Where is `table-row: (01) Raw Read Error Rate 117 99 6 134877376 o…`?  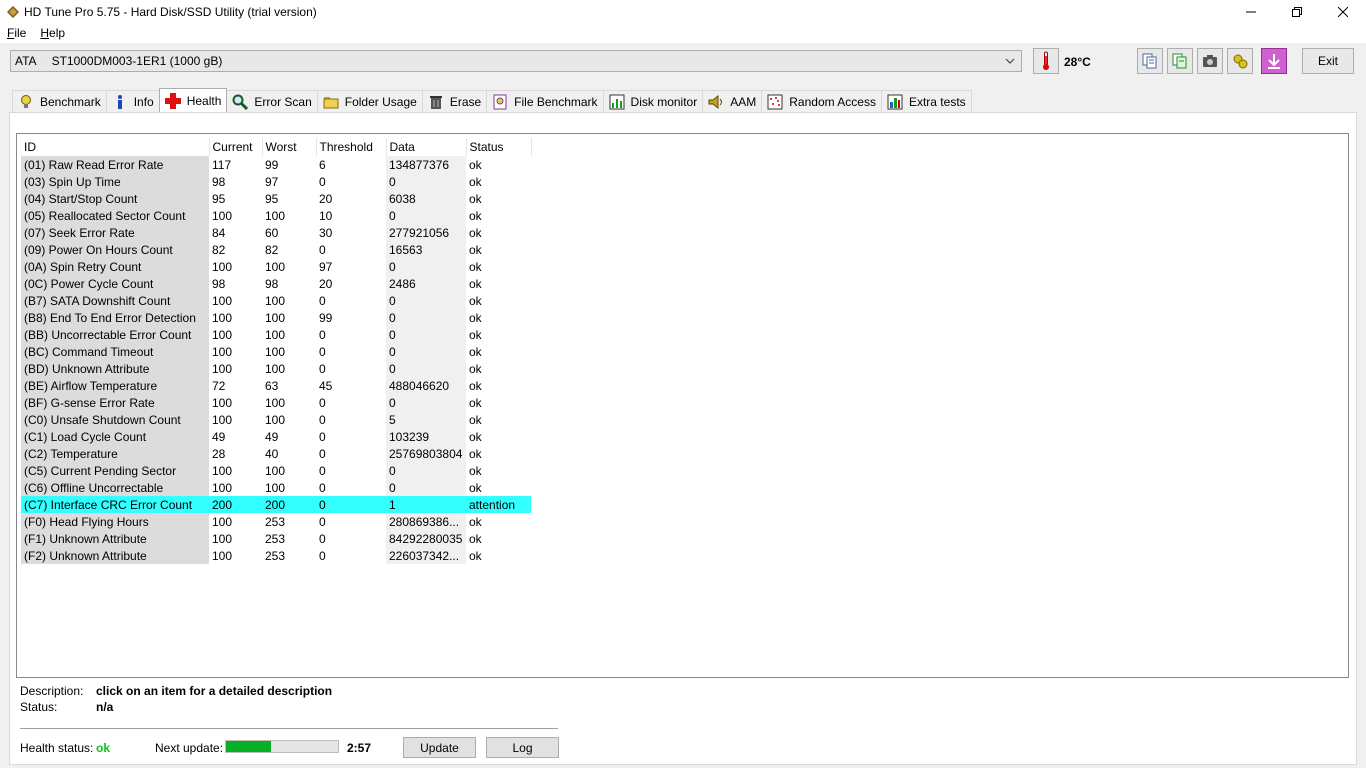
table-row: (01) Raw Read Error Rate 117 99 6 134877376 o… is located at coordinates (276, 164).